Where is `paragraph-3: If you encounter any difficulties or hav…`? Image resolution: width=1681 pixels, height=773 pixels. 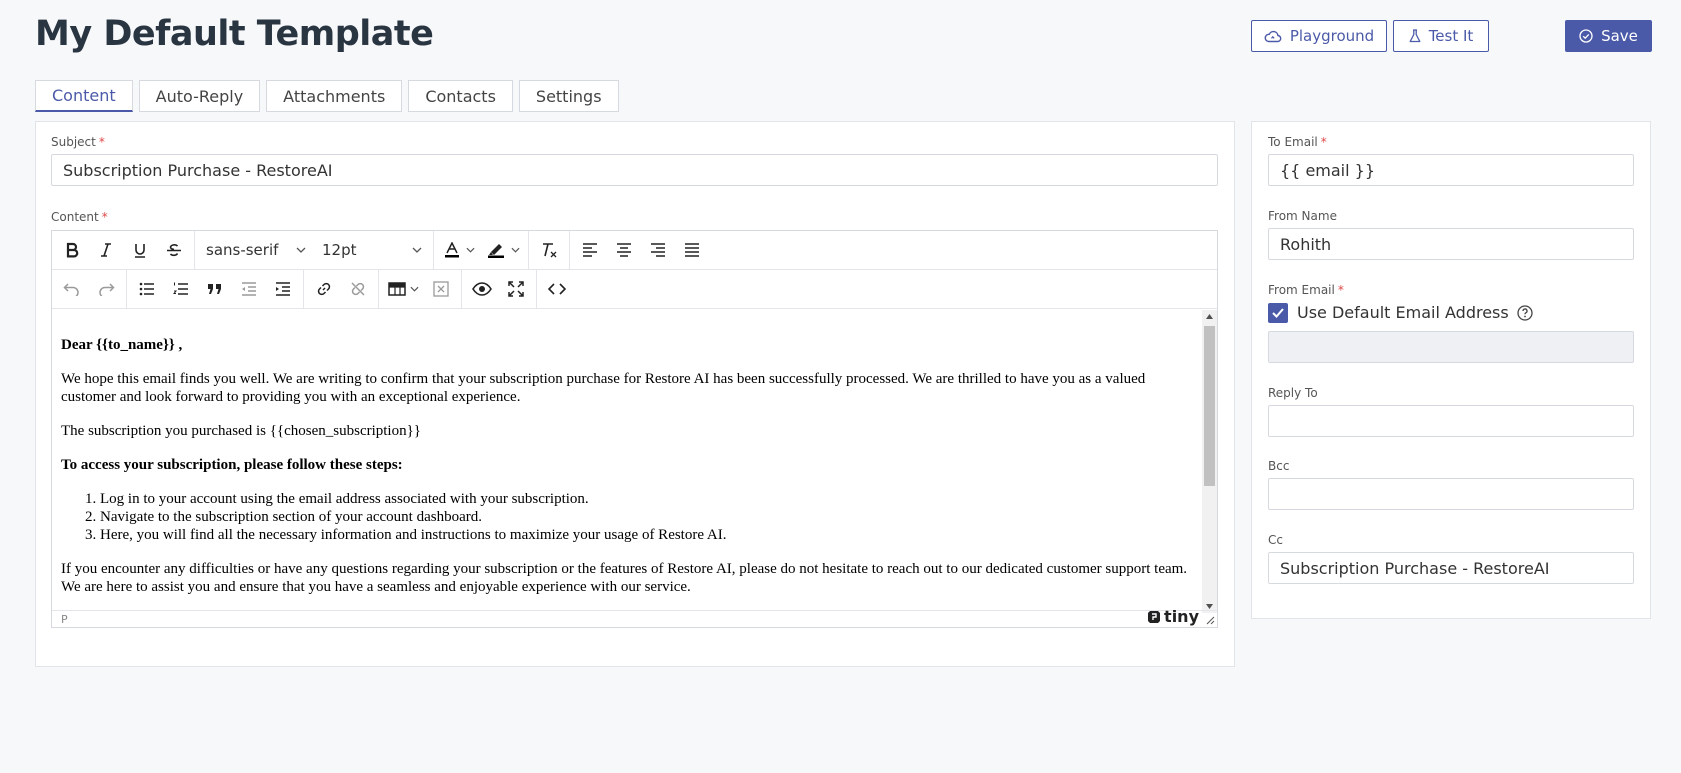 paragraph-3: If you encounter any difficulties or hav… is located at coordinates (624, 578).